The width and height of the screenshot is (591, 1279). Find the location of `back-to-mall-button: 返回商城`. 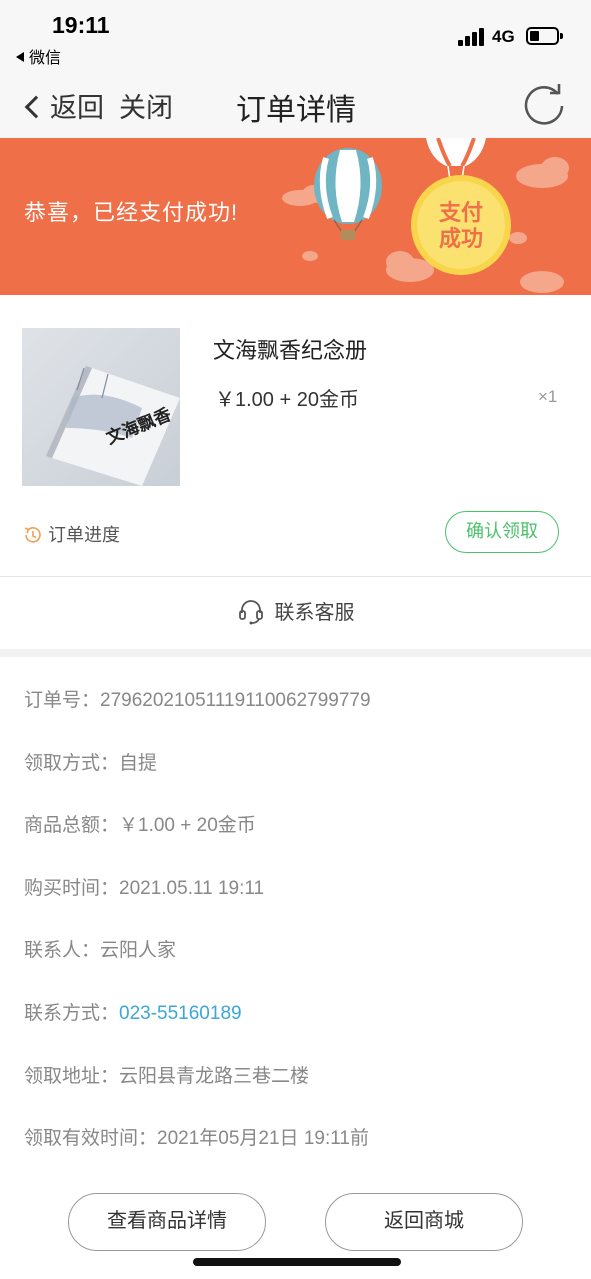

back-to-mall-button: 返回商城 is located at coordinates (424, 1222).